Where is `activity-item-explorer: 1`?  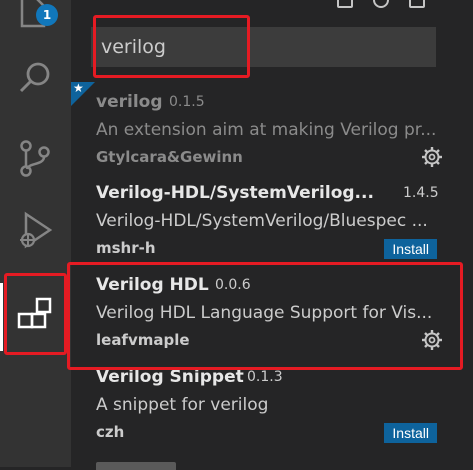 activity-item-explorer: 1 is located at coordinates (35, 22).